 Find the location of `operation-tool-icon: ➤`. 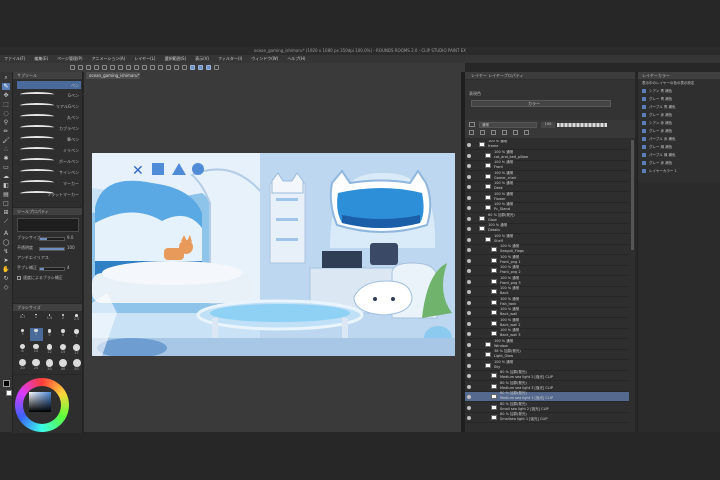

operation-tool-icon: ➤ is located at coordinates (6, 260).